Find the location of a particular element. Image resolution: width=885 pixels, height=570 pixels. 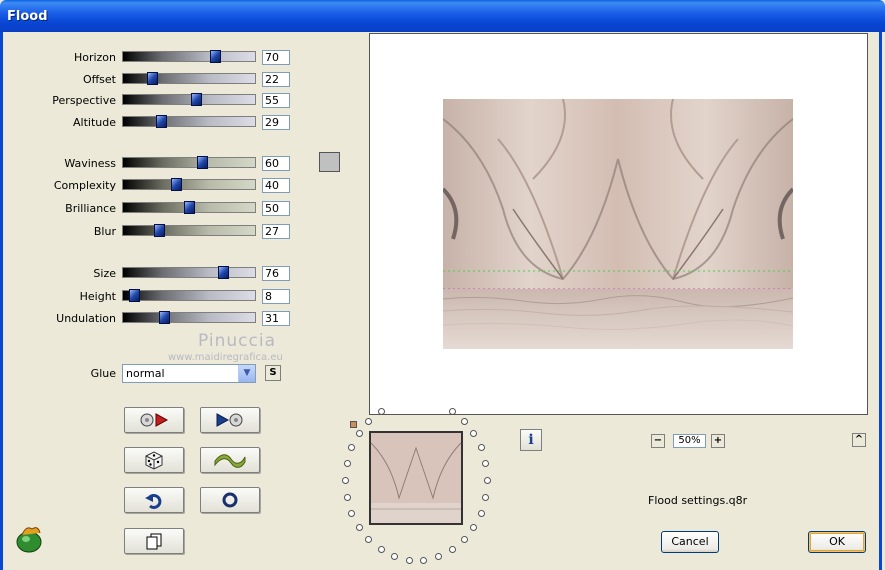

blur-value-input: 27 is located at coordinates (276, 231).